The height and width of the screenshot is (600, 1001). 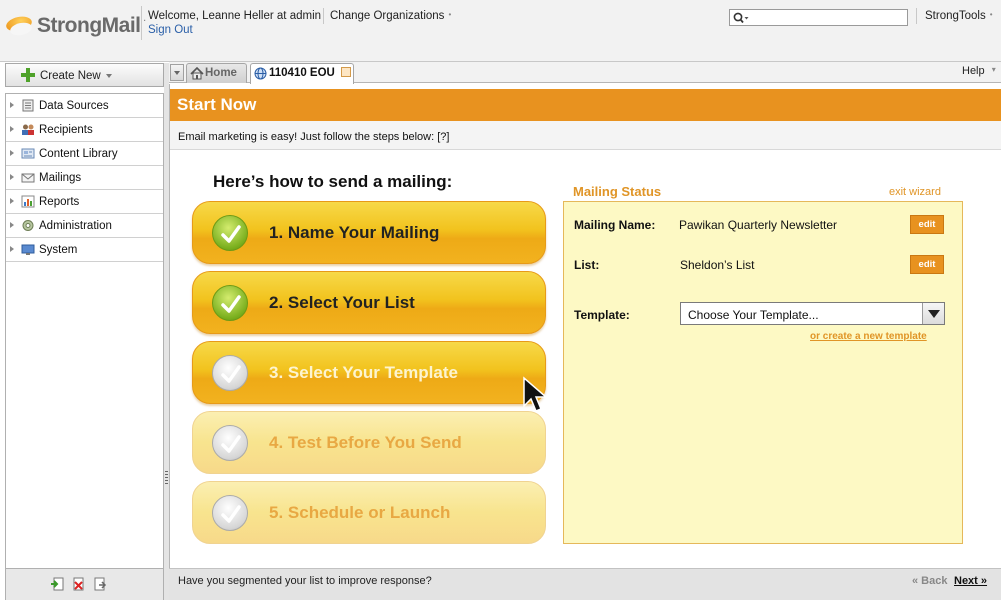 What do you see at coordinates (617, 191) in the screenshot?
I see `mailing-status-title: Mailing Status` at bounding box center [617, 191].